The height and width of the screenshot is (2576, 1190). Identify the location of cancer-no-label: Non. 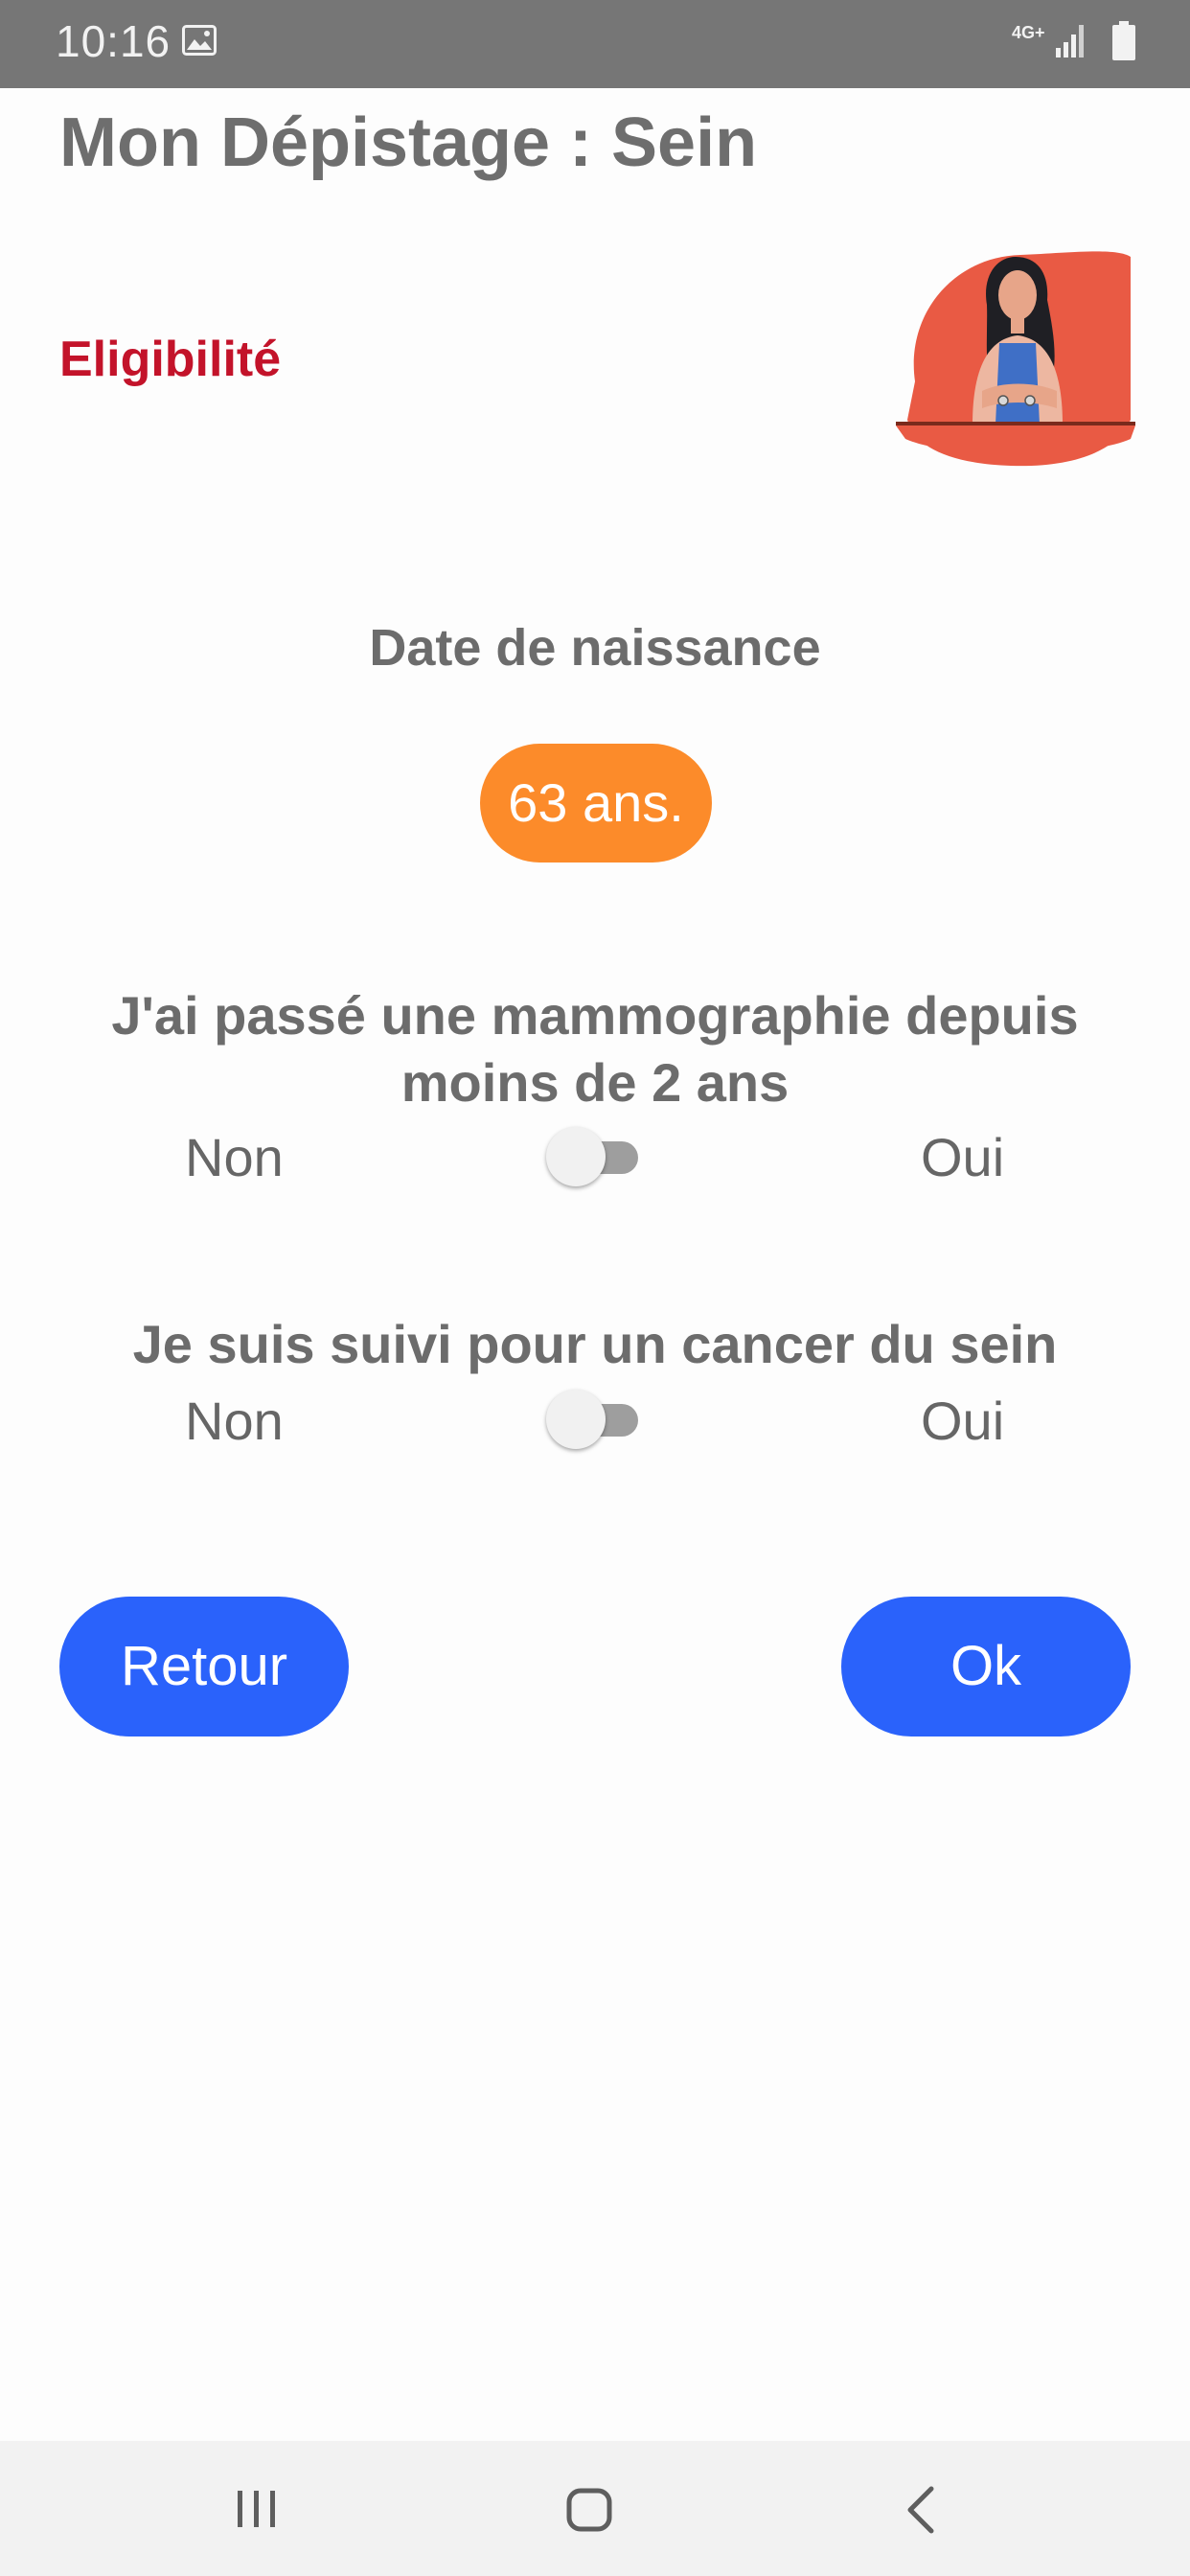
(234, 1421).